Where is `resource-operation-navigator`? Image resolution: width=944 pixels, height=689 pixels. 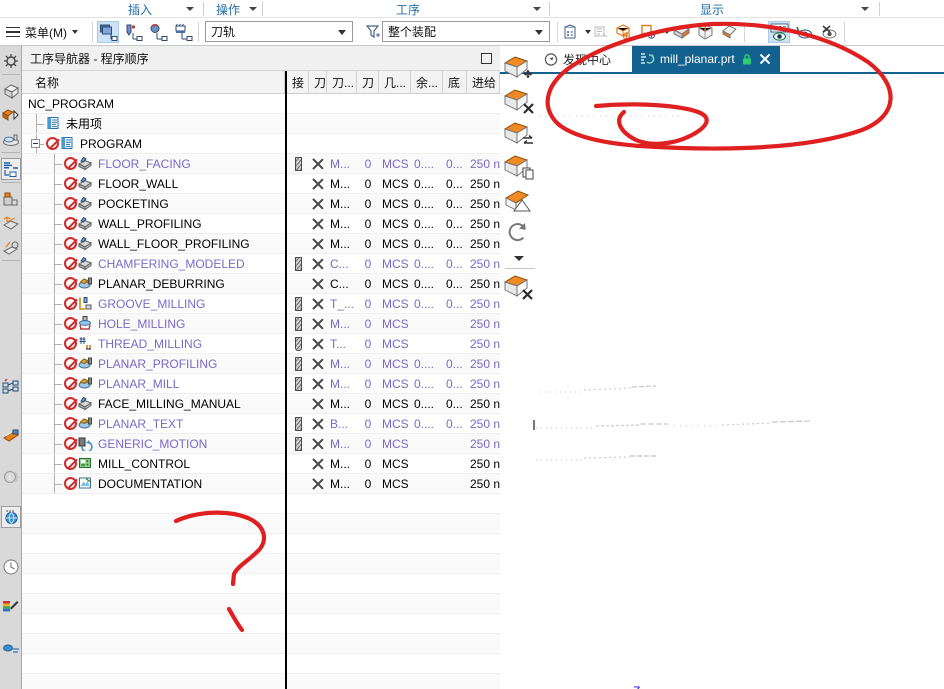
resource-operation-navigator is located at coordinates (11, 169).